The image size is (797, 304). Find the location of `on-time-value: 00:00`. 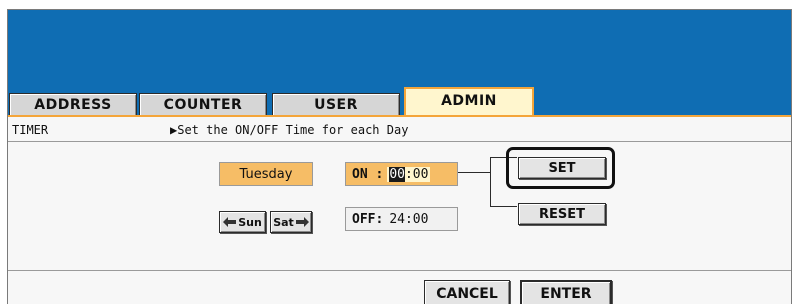

on-time-value: 00:00 is located at coordinates (409, 174).